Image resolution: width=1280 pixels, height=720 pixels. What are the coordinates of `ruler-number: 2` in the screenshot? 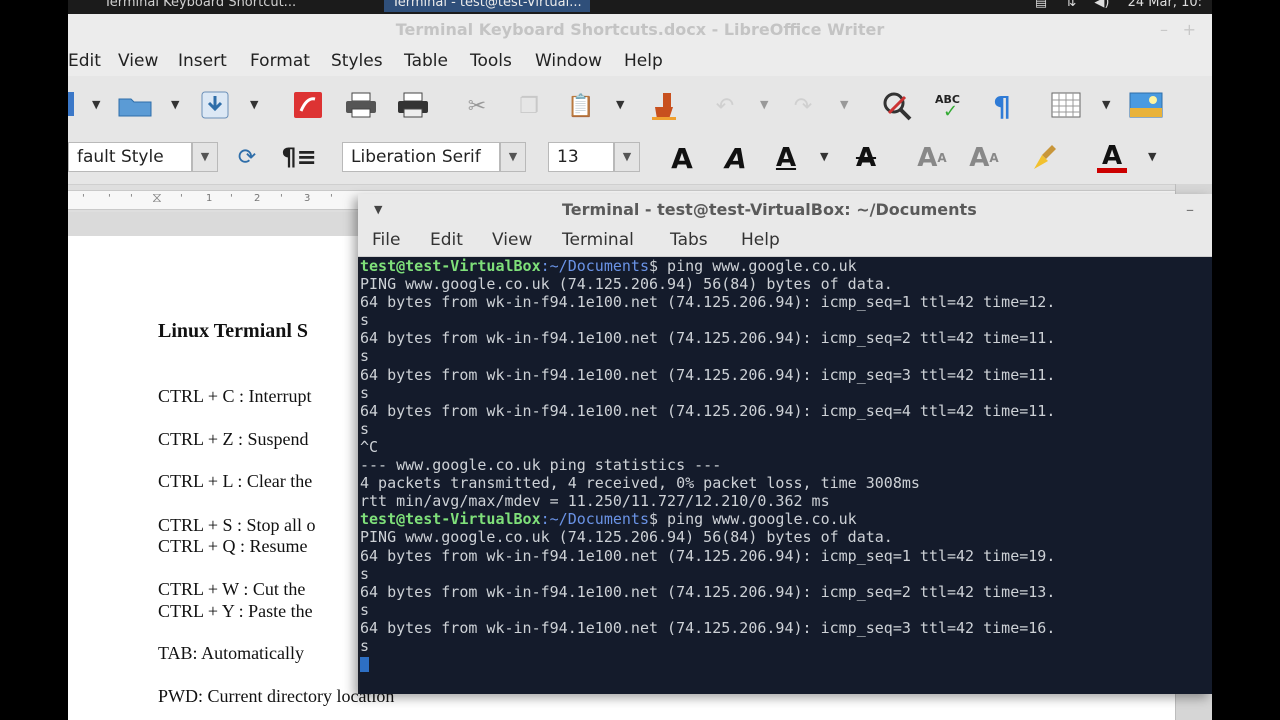 It's located at (257, 198).